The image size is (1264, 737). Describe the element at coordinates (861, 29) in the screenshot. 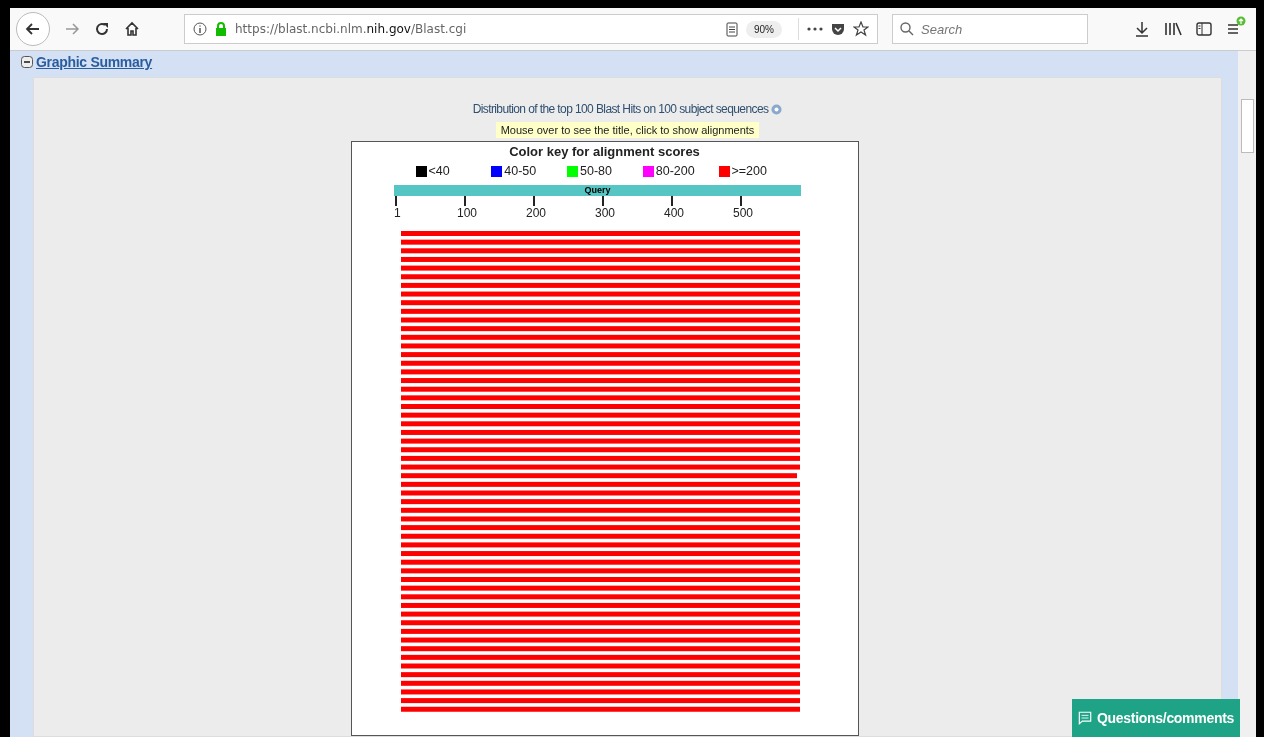

I see `star-icon` at that location.